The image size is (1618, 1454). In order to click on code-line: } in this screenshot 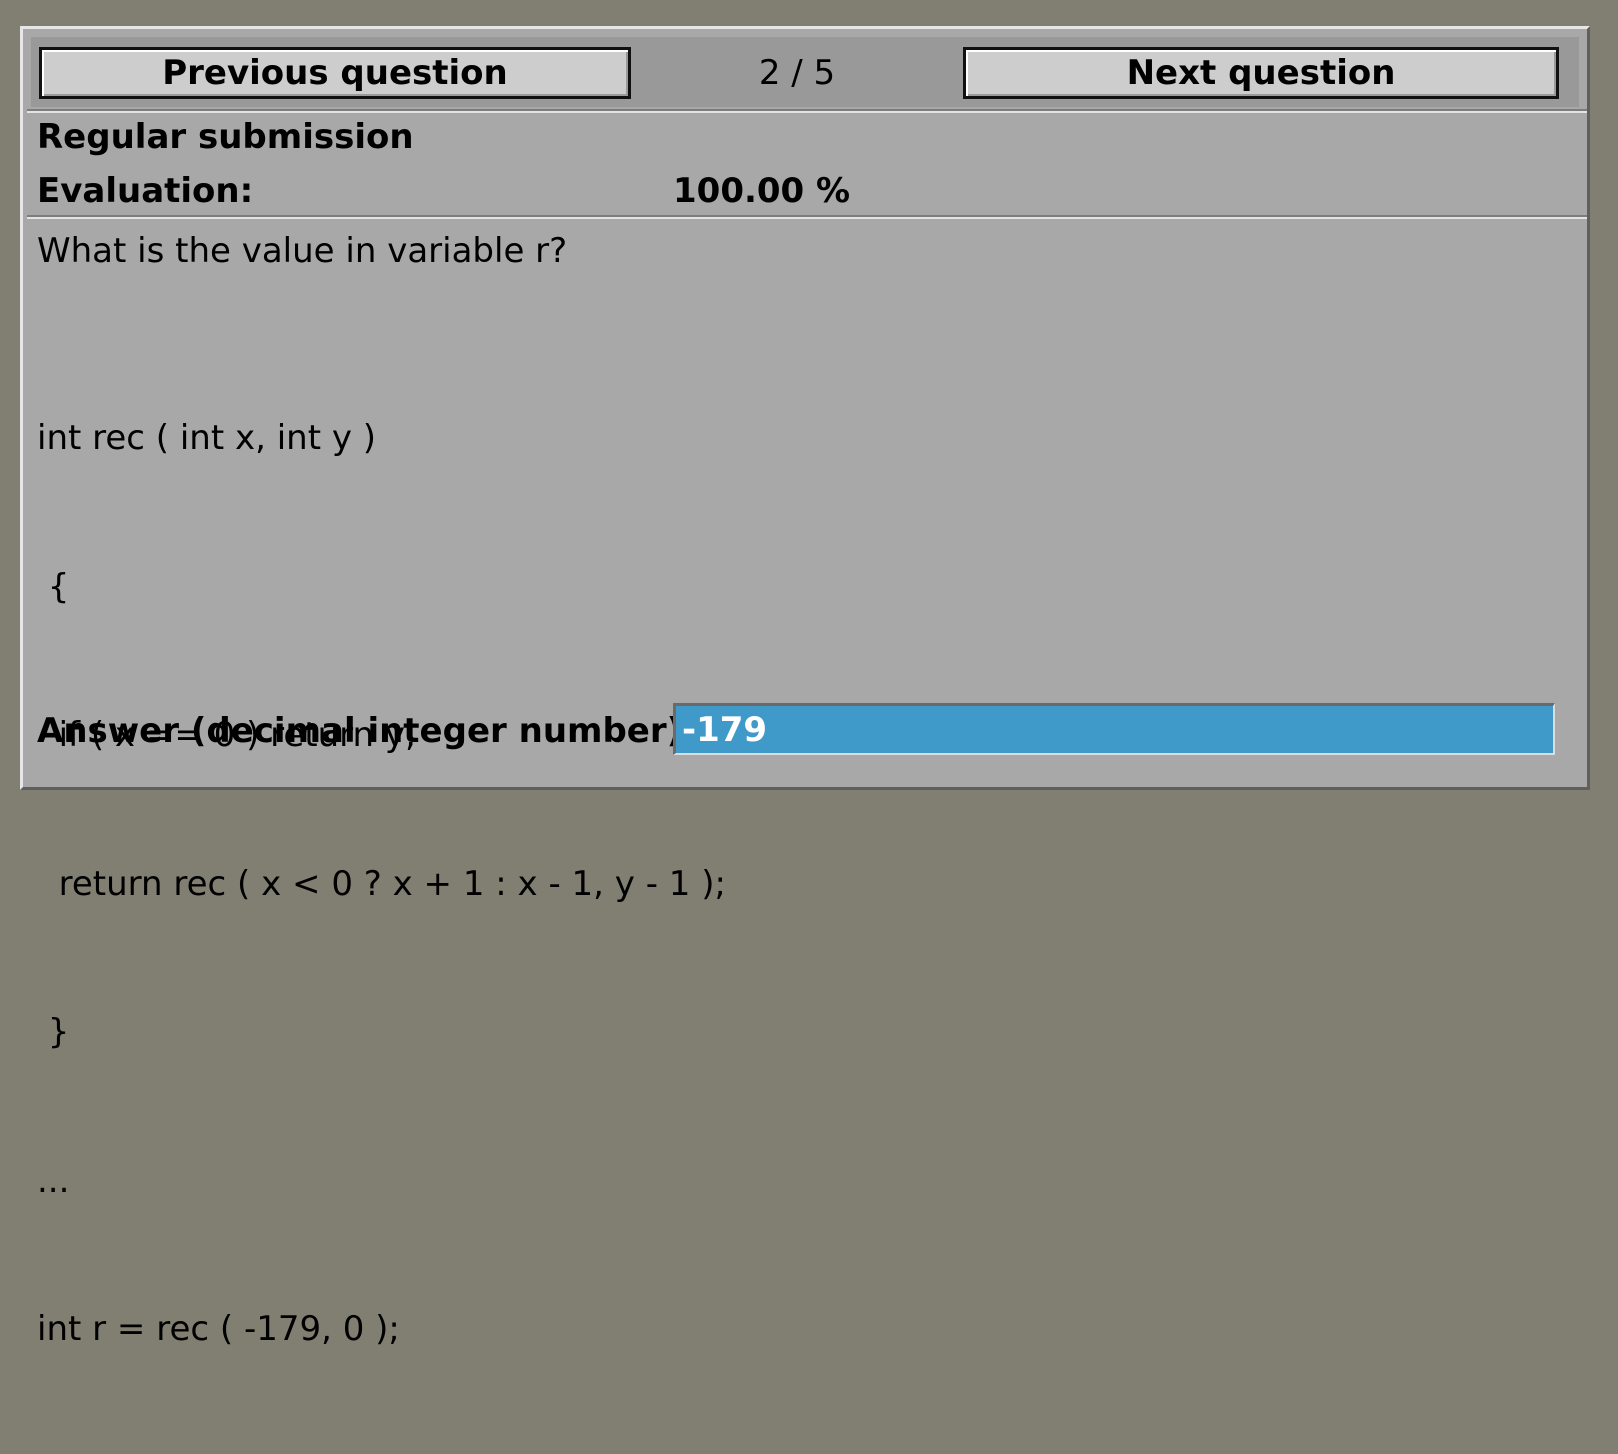, I will do `click(53, 1032)`.